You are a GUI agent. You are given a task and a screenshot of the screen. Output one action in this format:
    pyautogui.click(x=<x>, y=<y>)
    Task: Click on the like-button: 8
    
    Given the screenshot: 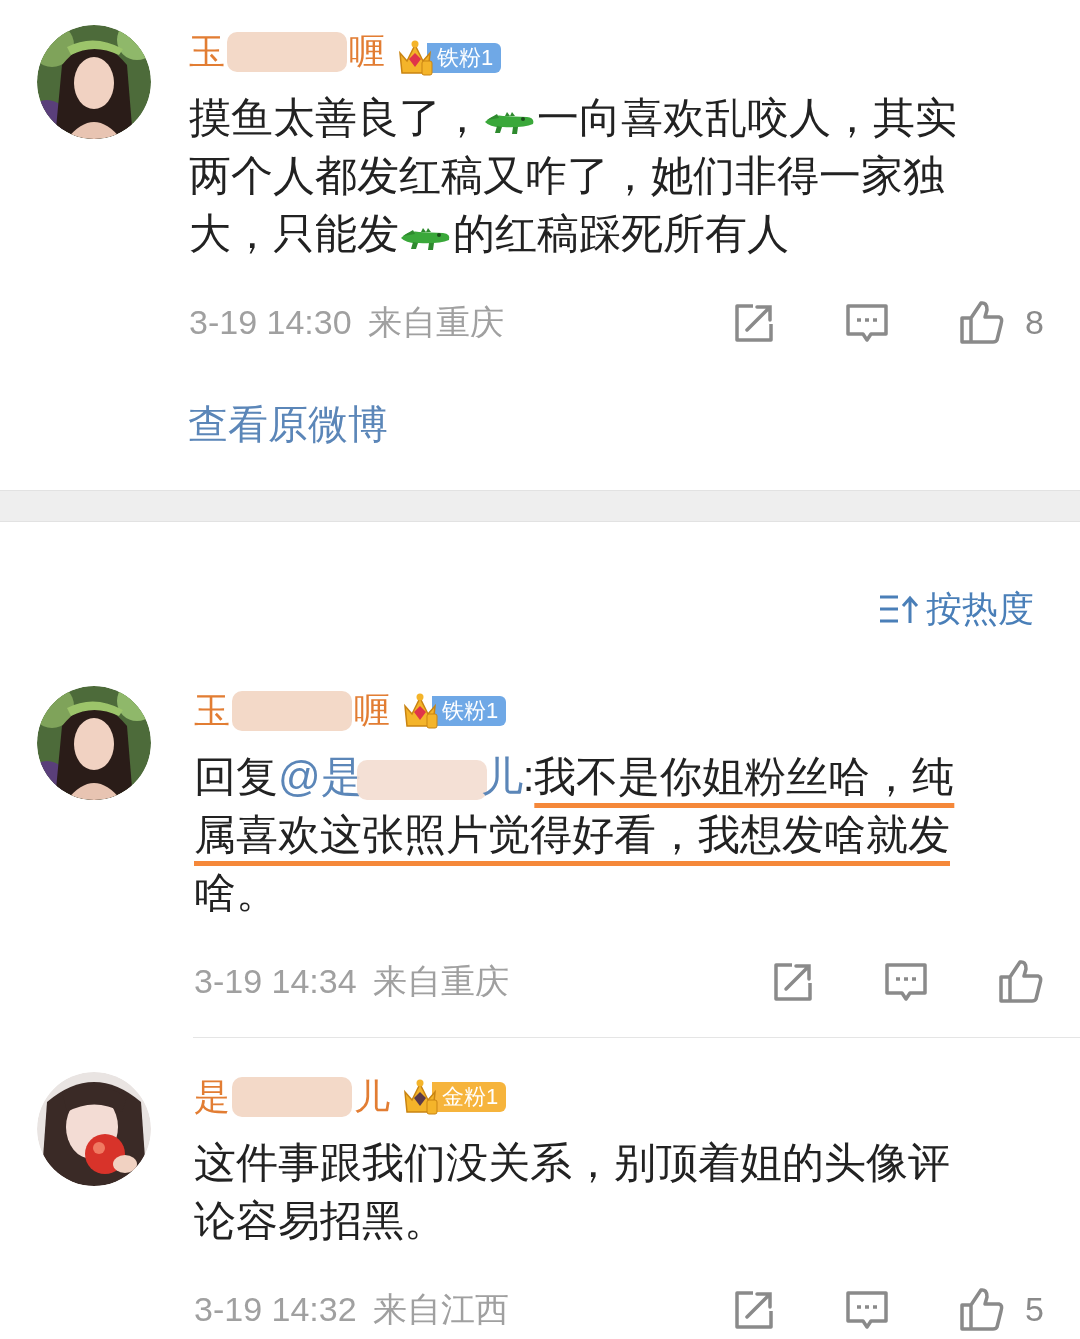 What is the action you would take?
    pyautogui.click(x=1001, y=322)
    